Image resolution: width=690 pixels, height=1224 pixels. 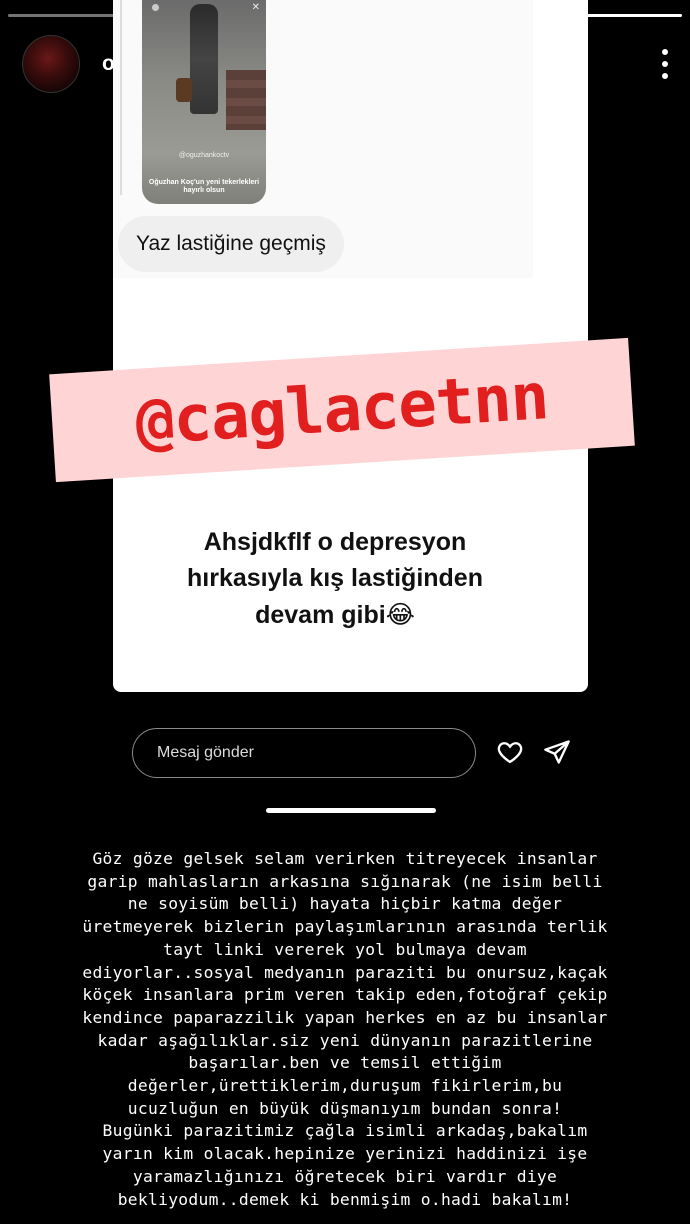 What do you see at coordinates (204, 59) in the screenshot?
I see `photo-person` at bounding box center [204, 59].